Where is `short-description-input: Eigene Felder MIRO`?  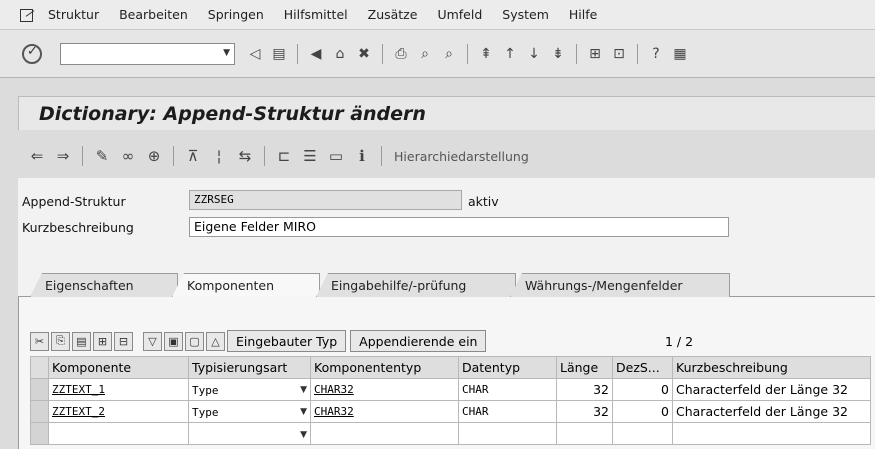
short-description-input: Eigene Felder MIRO is located at coordinates (459, 227).